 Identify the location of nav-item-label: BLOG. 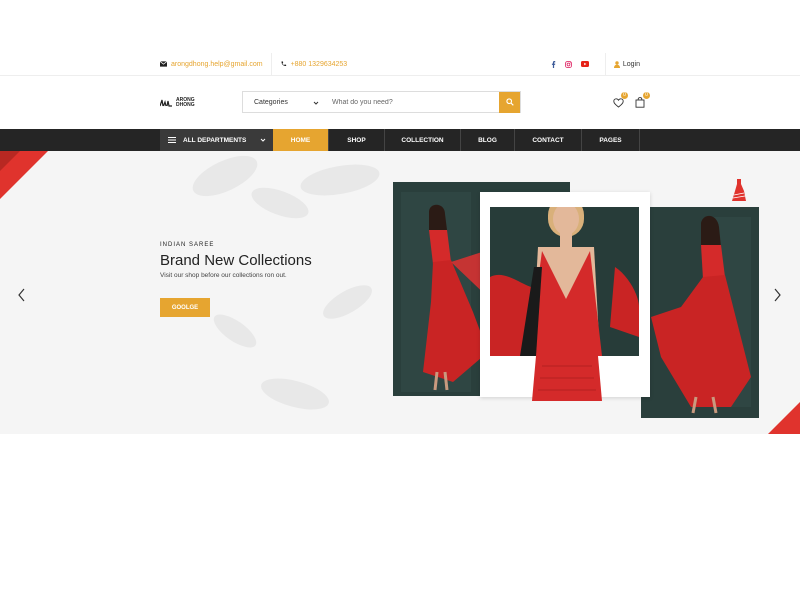
(487, 140).